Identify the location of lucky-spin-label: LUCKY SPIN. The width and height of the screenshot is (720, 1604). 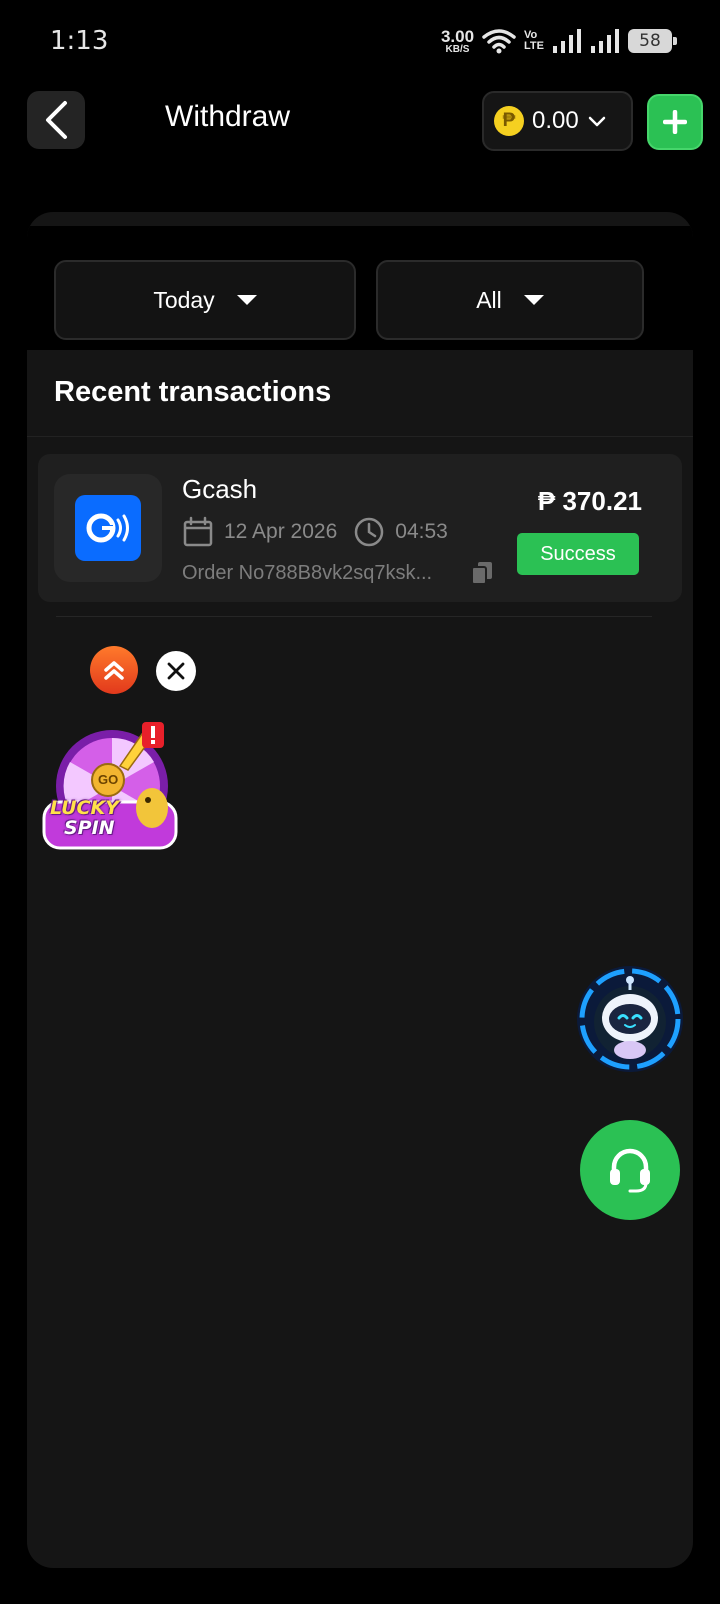
(84, 818).